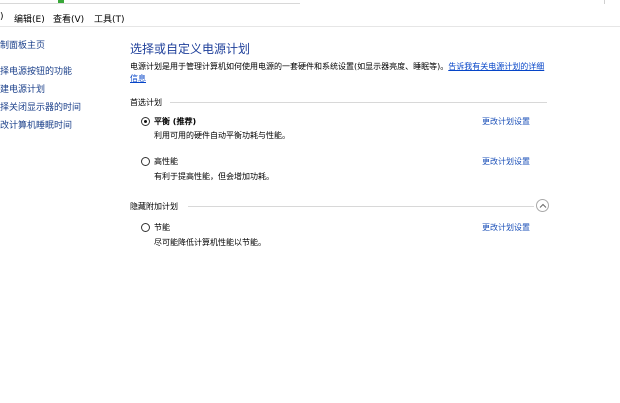 The width and height of the screenshot is (620, 403). Describe the element at coordinates (145, 121) in the screenshot. I see `plan-balanced-radio` at that location.